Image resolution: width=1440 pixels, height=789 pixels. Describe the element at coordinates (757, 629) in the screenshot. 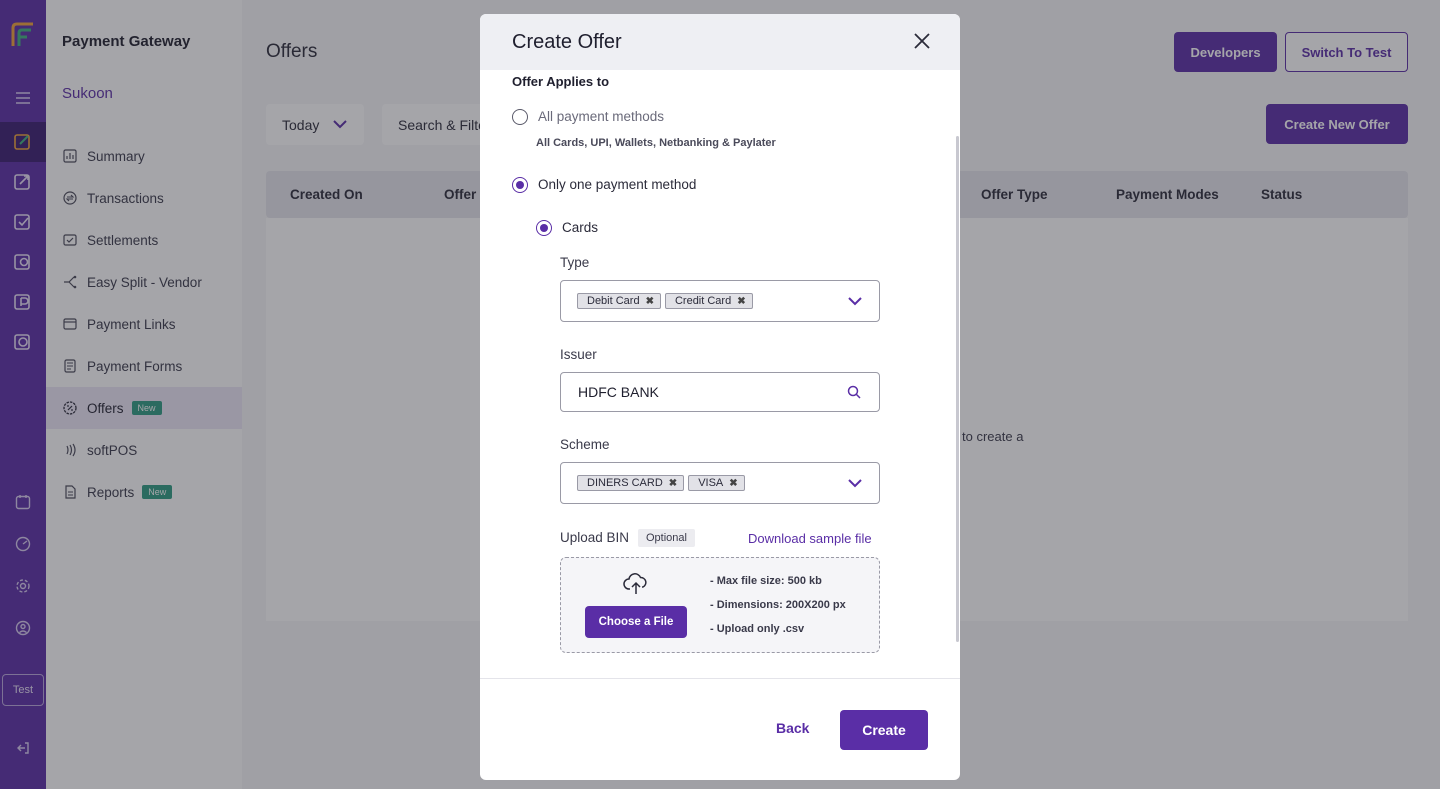

I see `requirement-text: - Upload only .csv` at that location.